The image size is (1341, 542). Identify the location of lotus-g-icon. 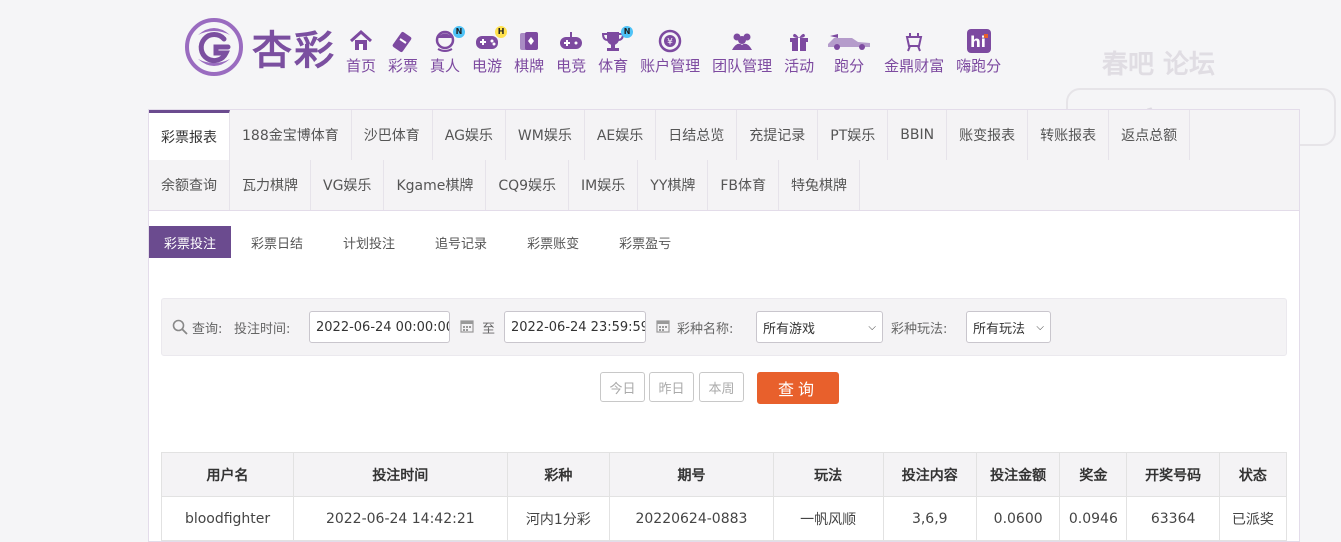
(214, 47).